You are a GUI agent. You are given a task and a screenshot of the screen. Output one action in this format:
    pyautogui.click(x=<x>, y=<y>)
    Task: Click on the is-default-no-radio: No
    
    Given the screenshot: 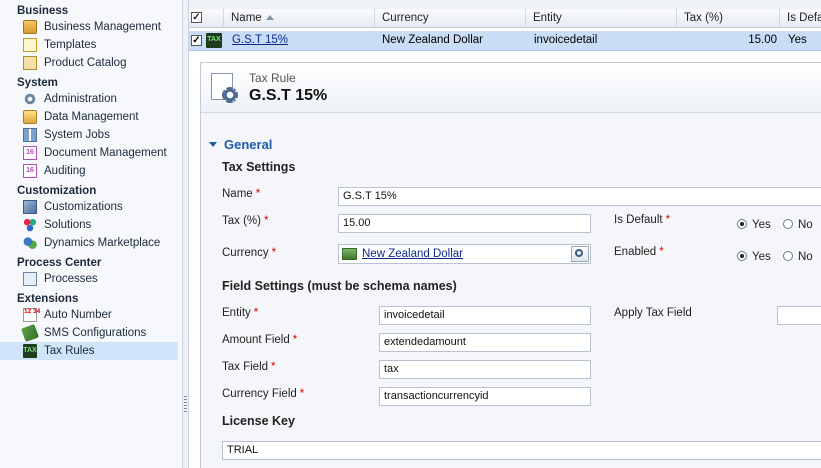 What is the action you would take?
    pyautogui.click(x=798, y=225)
    